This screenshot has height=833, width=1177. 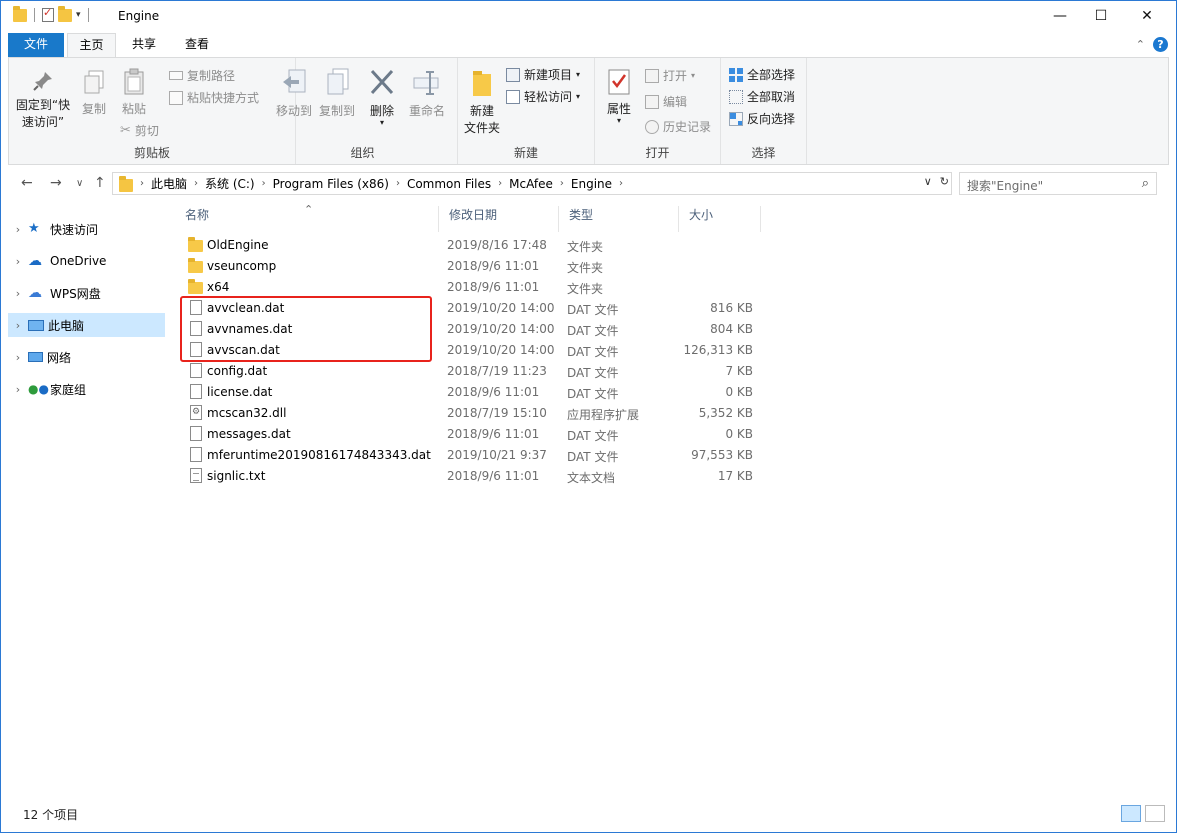 I want to click on file-date: 2019/10/21 9:37, so click(x=497, y=455).